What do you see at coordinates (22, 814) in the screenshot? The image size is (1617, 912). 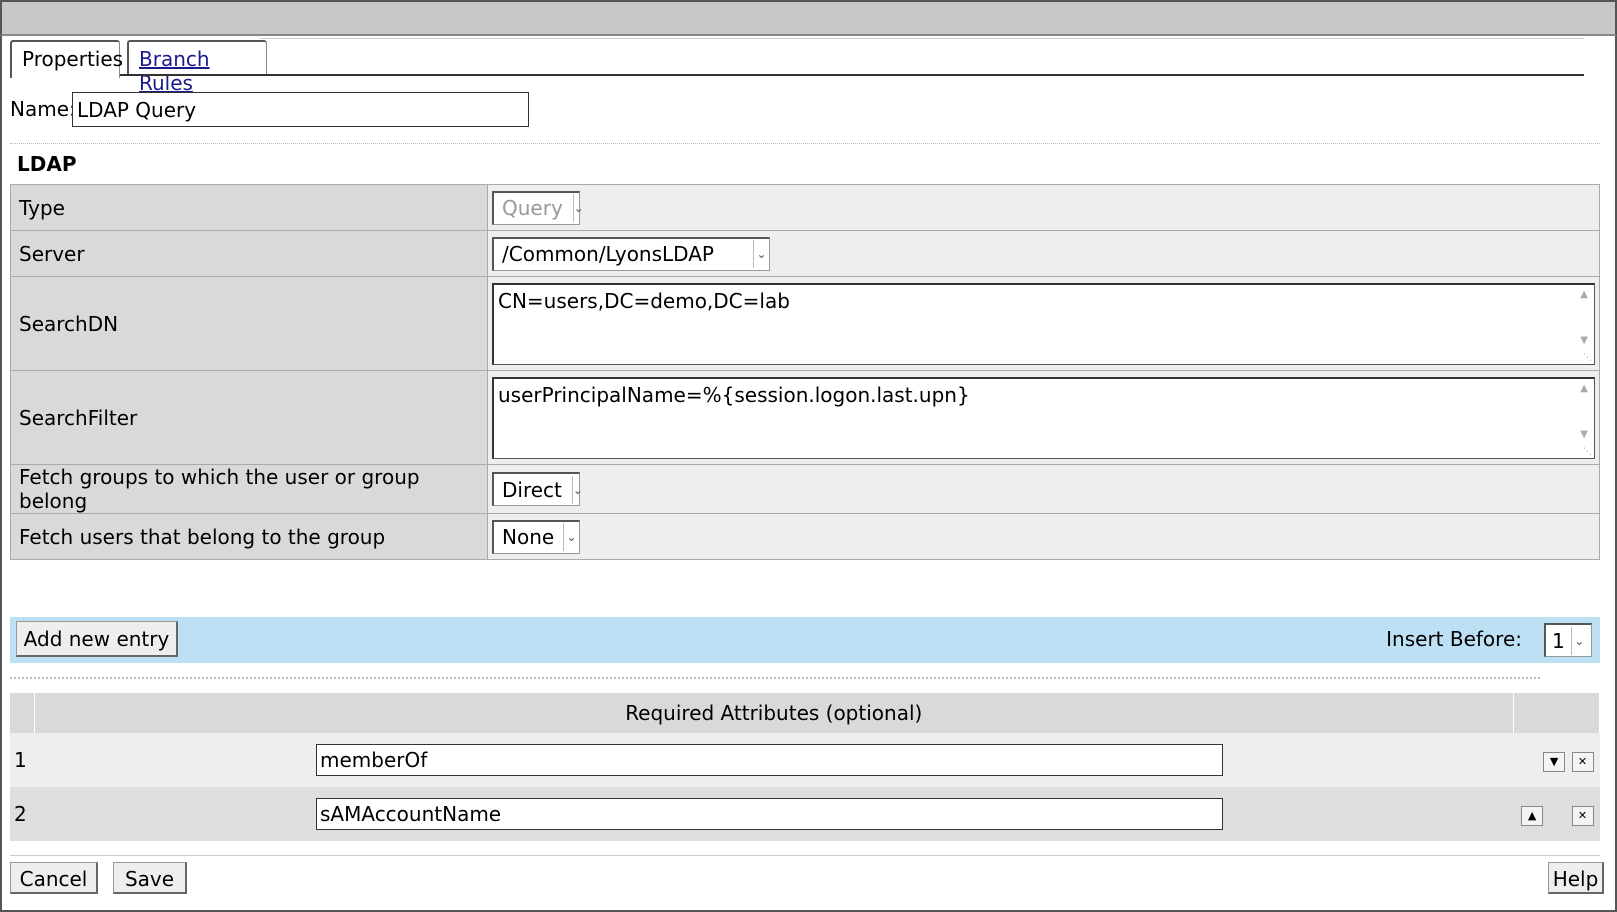 I see `row-number: 2` at bounding box center [22, 814].